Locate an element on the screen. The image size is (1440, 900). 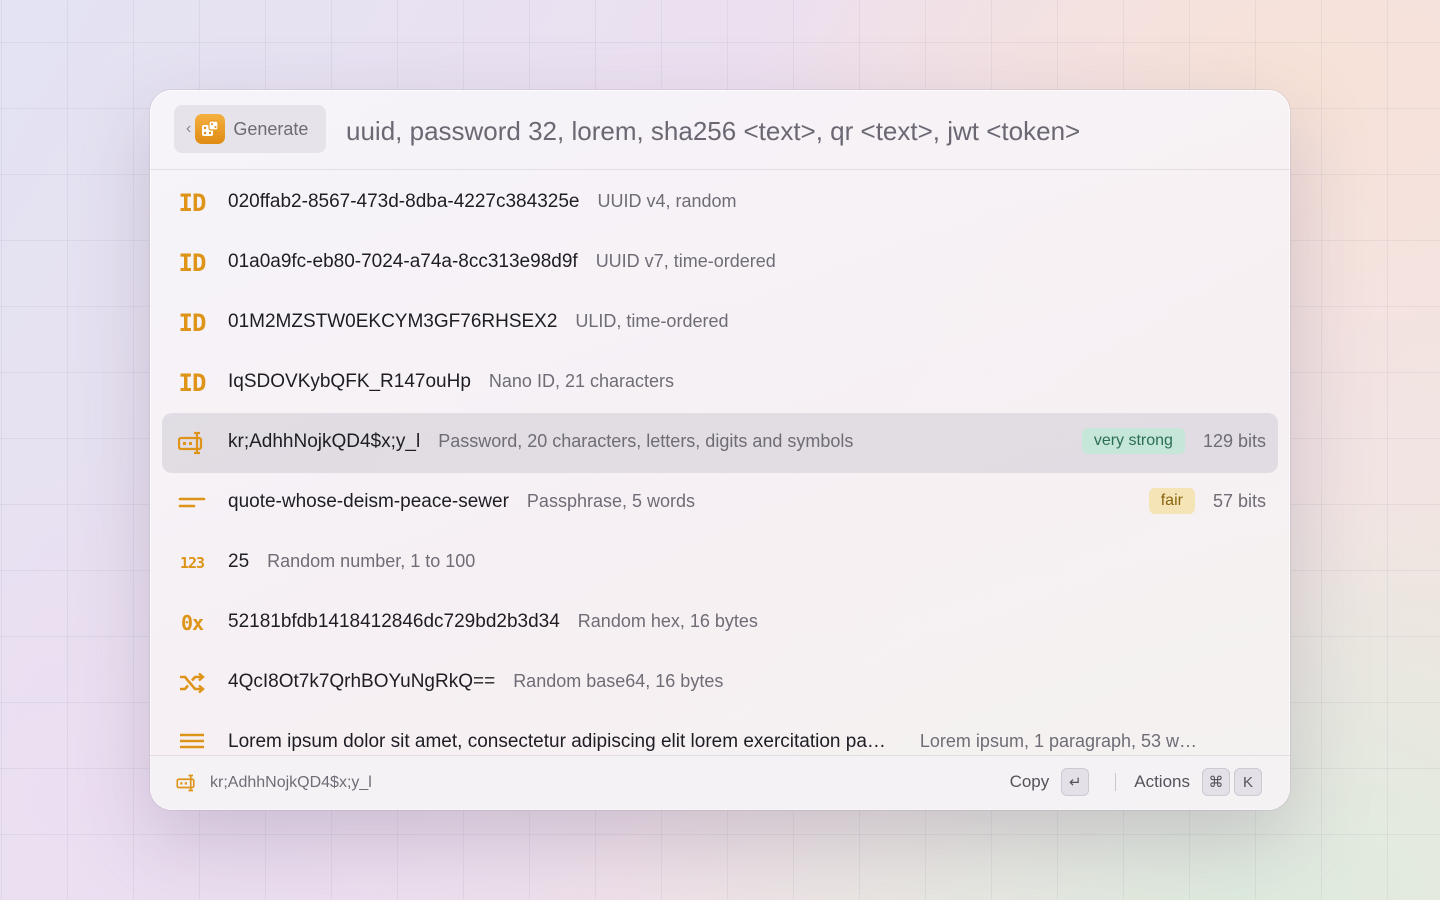
hex-icon: 0x is located at coordinates (192, 623).